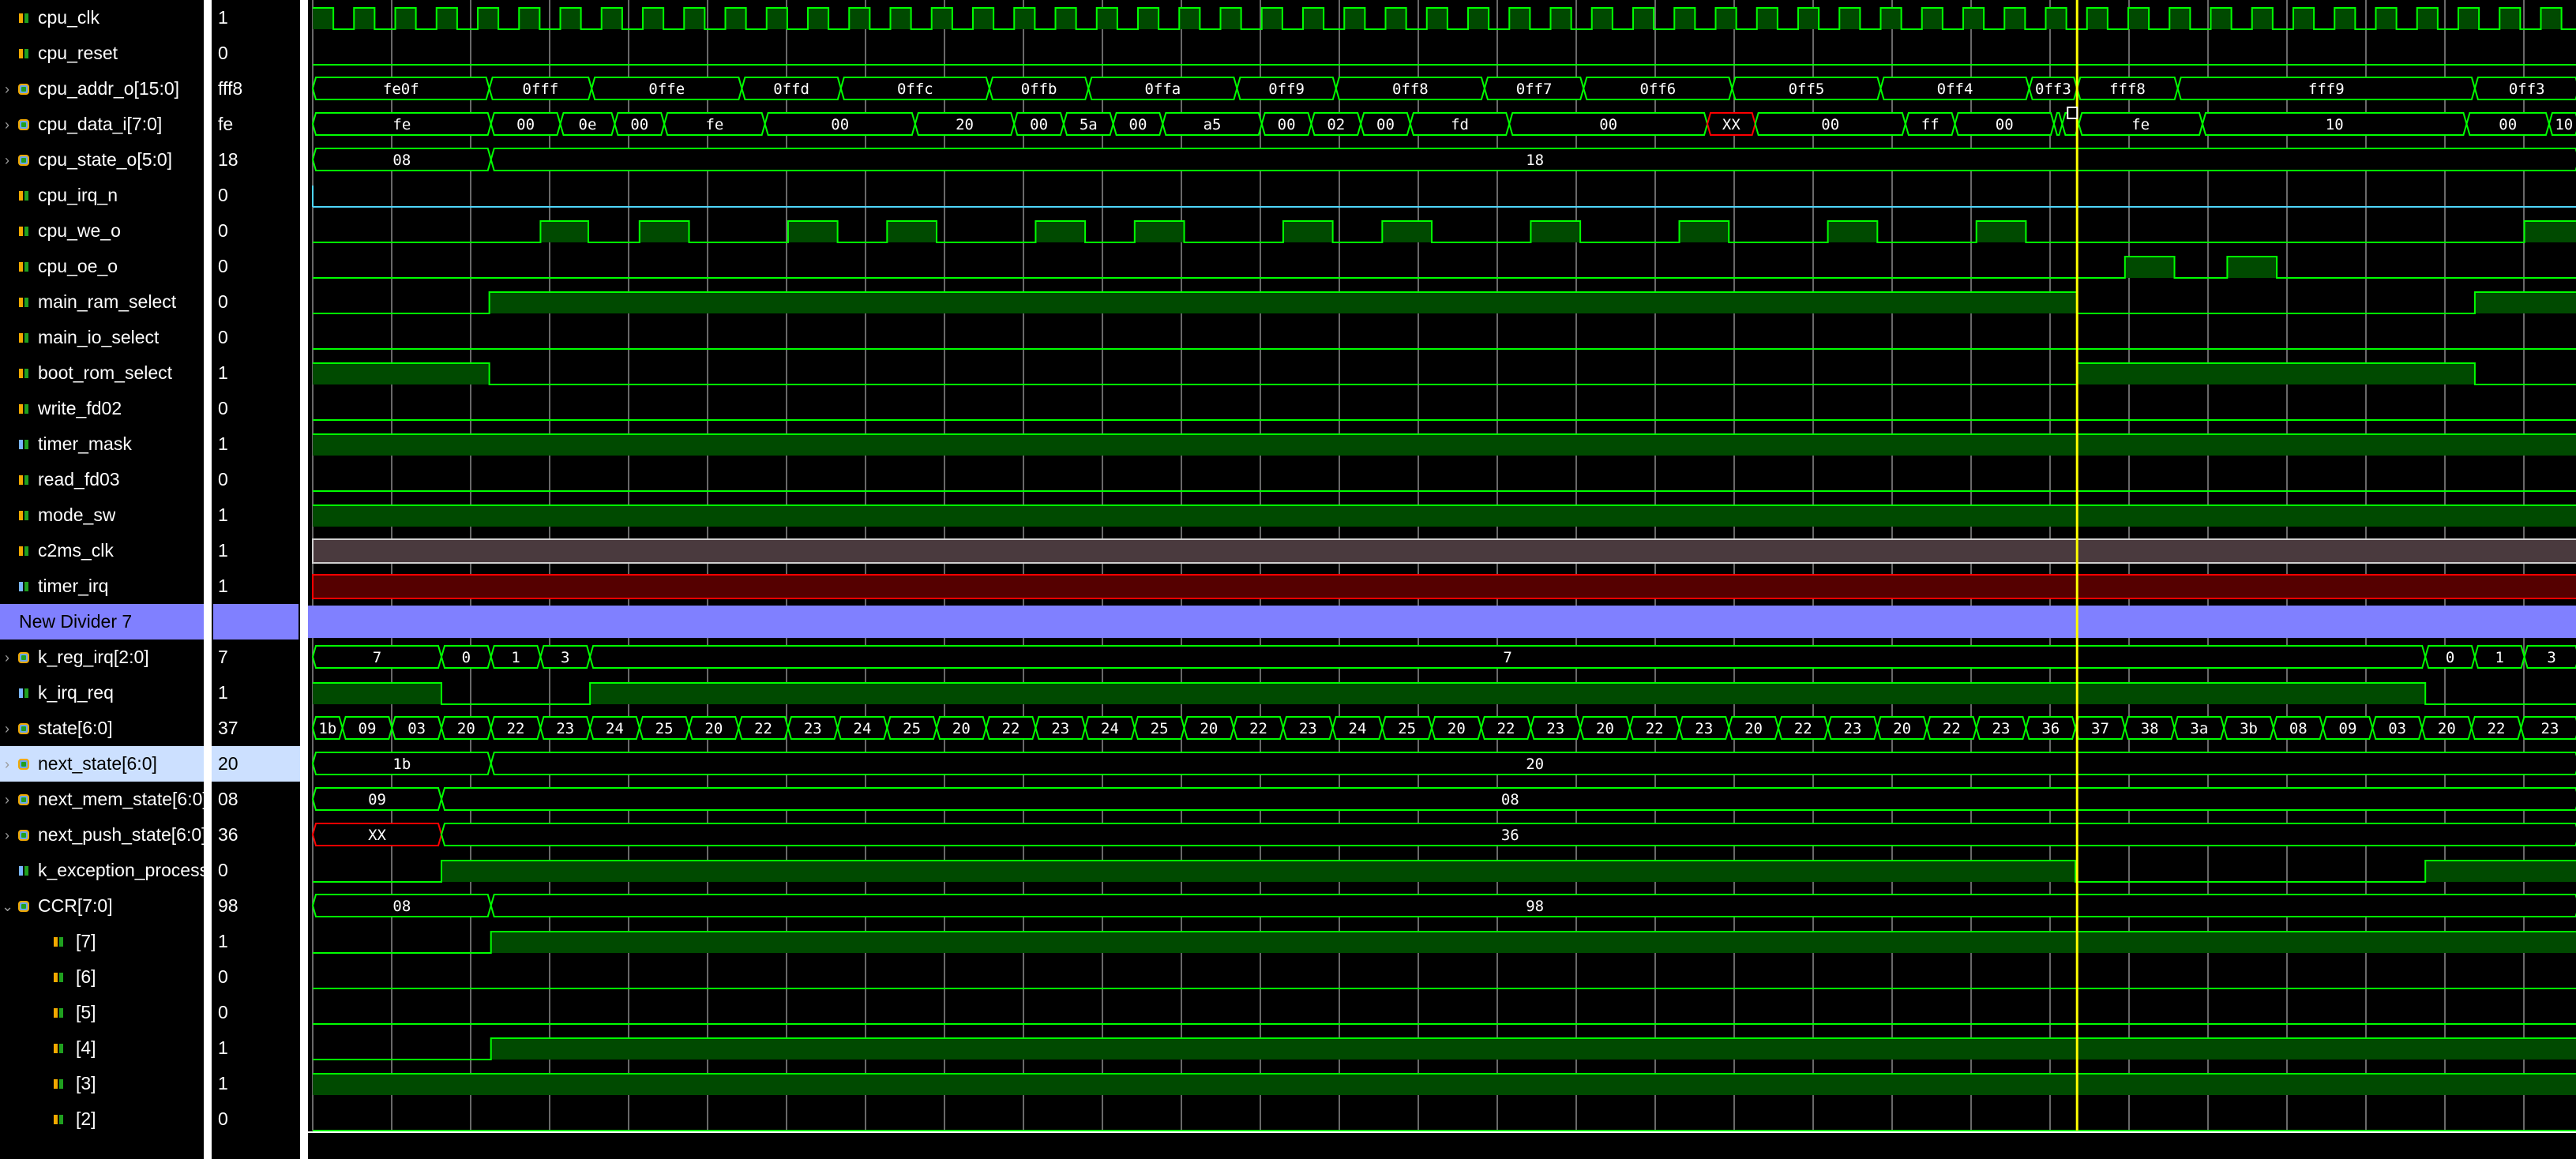 The height and width of the screenshot is (1159, 2576). What do you see at coordinates (102, 622) in the screenshot?
I see `signal-row-new-divider-7: New Divider 7` at bounding box center [102, 622].